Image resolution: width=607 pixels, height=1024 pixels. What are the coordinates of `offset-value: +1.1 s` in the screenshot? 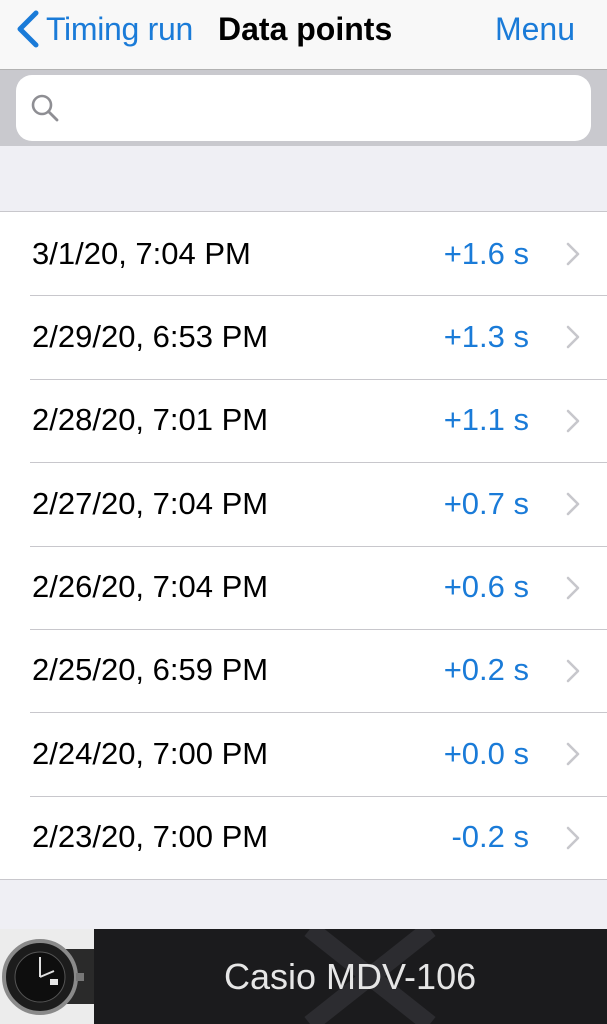 It's located at (486, 420).